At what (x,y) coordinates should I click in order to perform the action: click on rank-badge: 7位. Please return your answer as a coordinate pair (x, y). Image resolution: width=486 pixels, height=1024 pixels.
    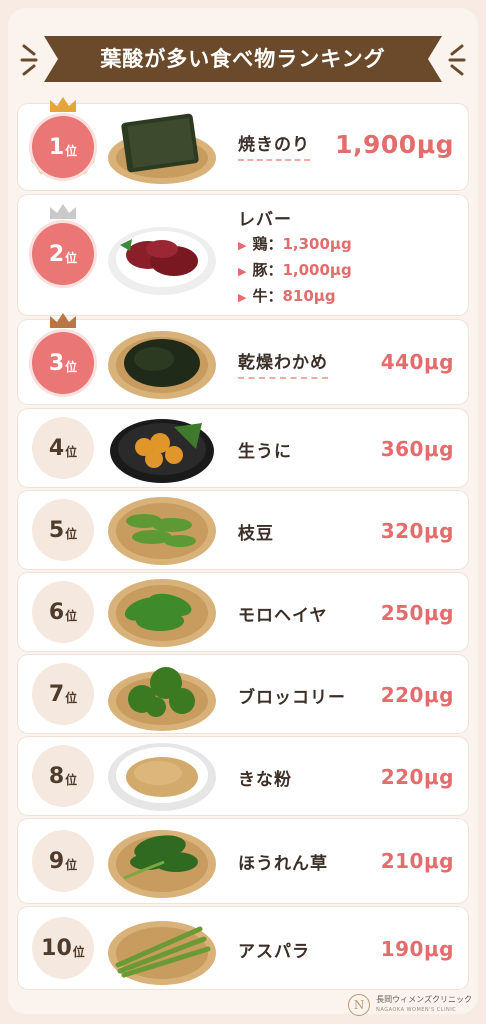
    Looking at the image, I should click on (63, 694).